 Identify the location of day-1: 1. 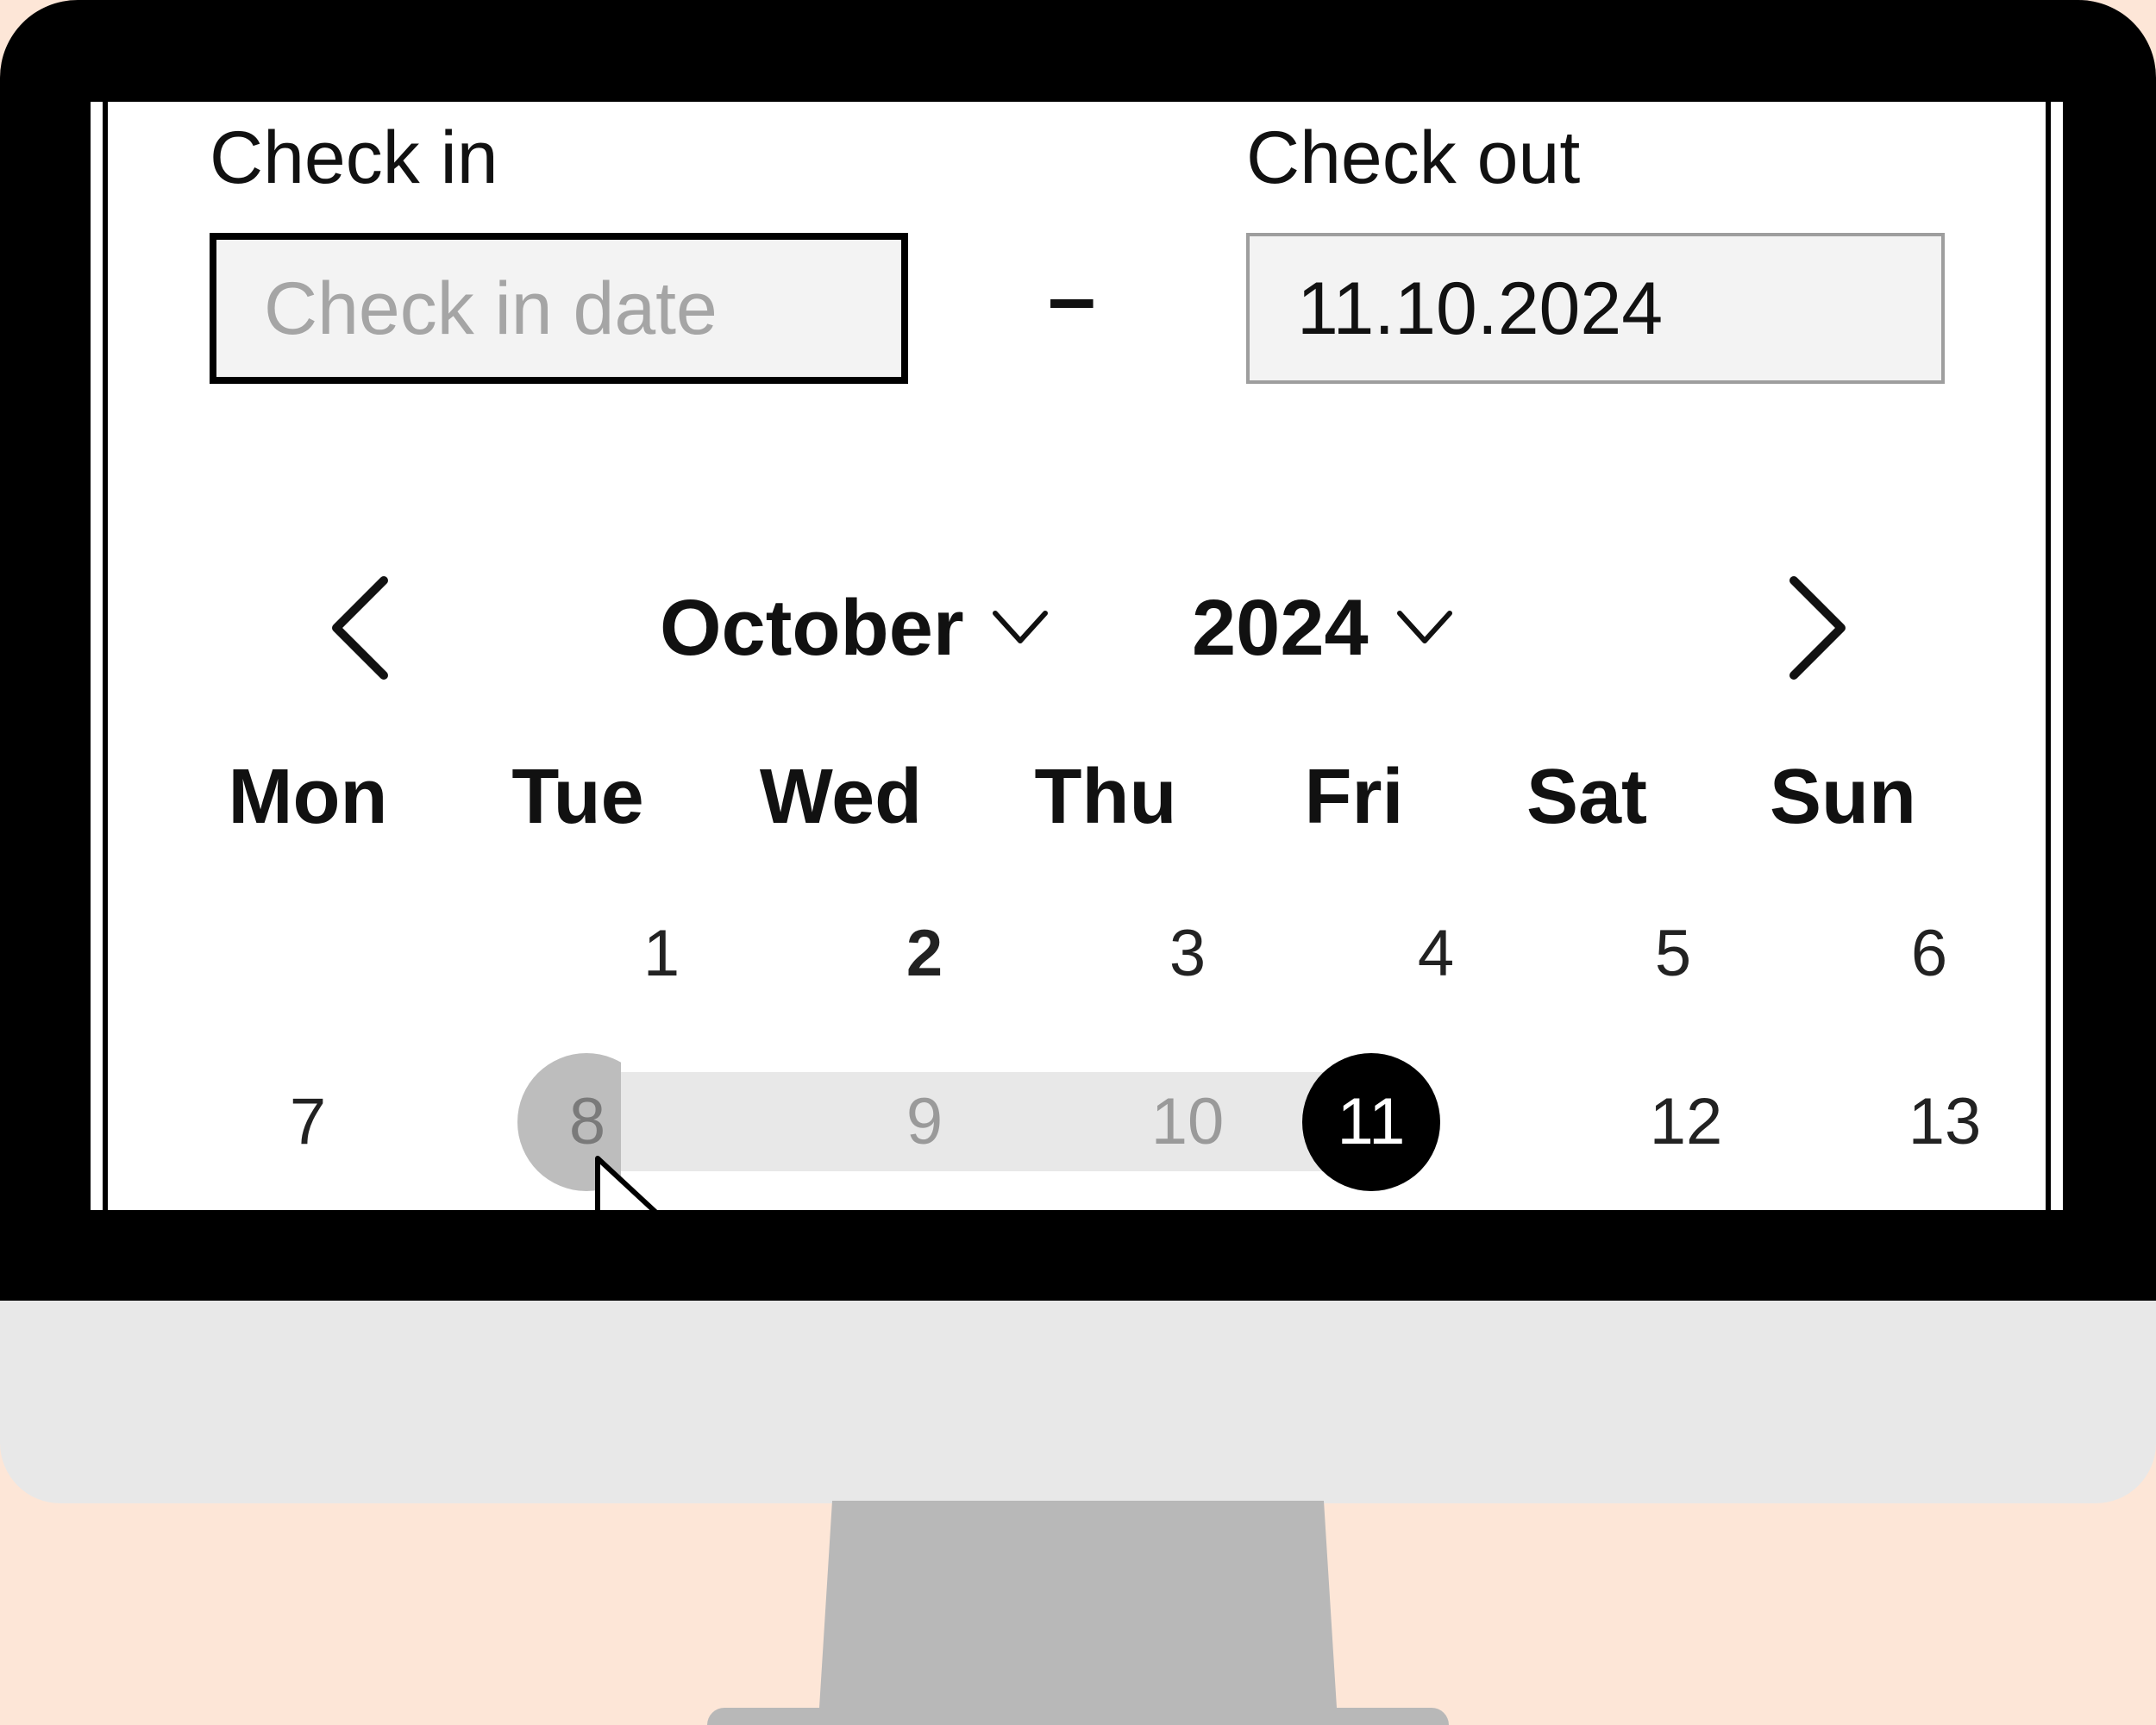
(661, 954).